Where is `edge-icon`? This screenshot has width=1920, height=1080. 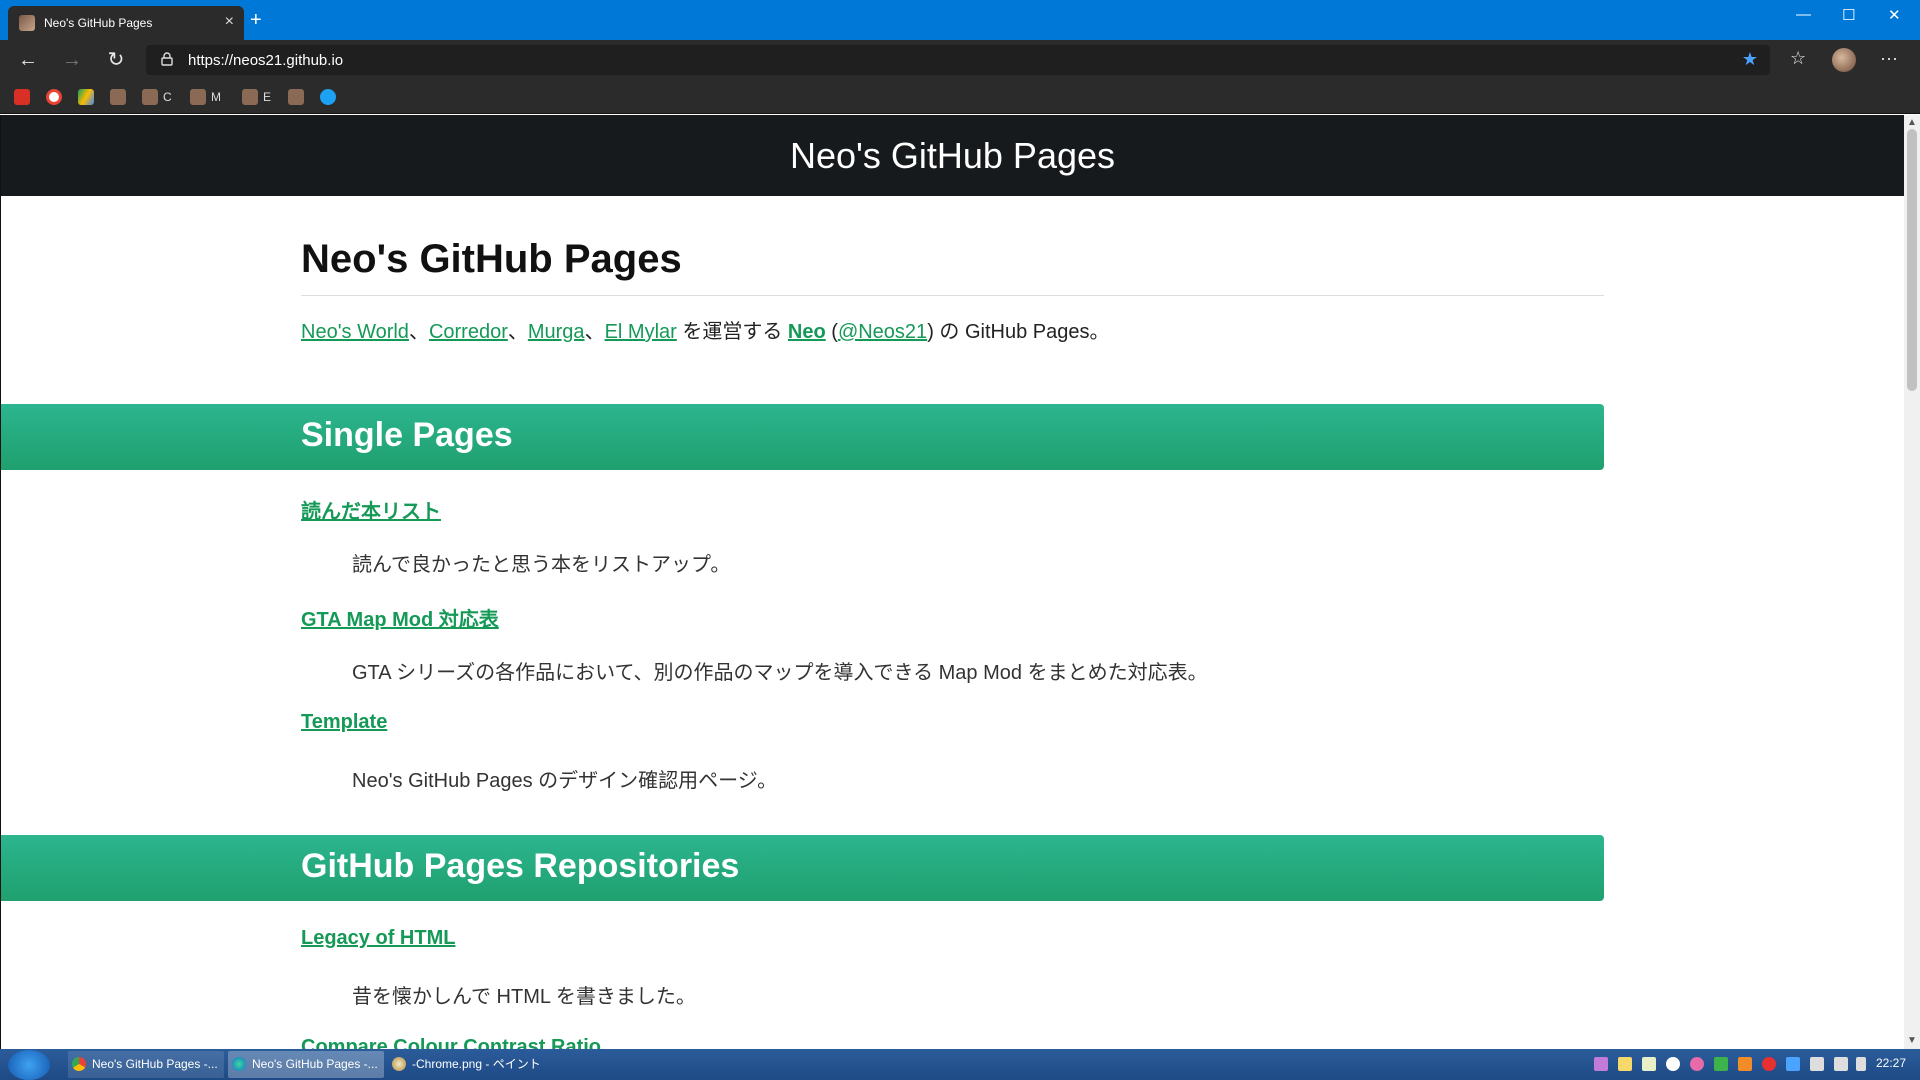 edge-icon is located at coordinates (239, 1064).